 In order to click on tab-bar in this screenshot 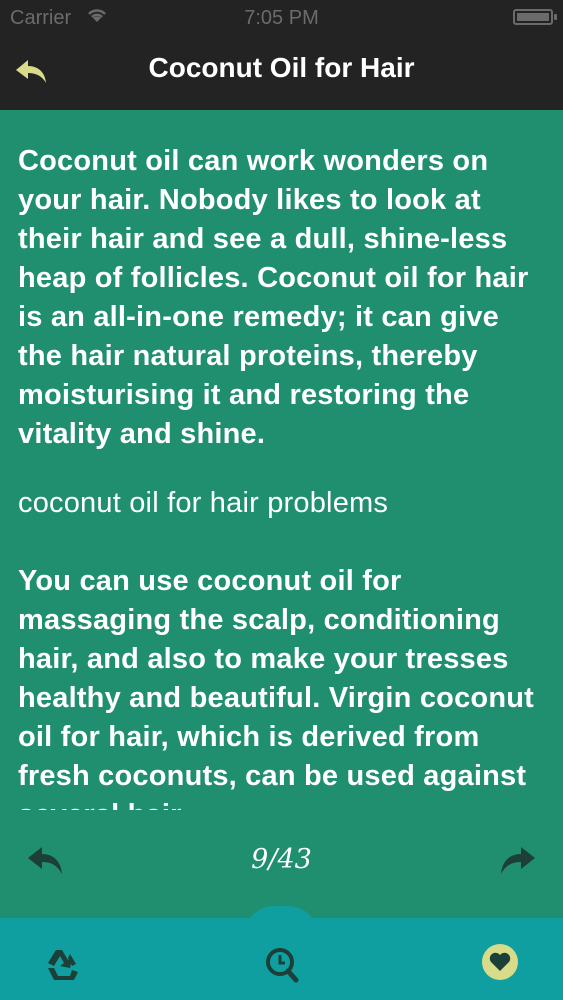, I will do `click(281, 953)`.